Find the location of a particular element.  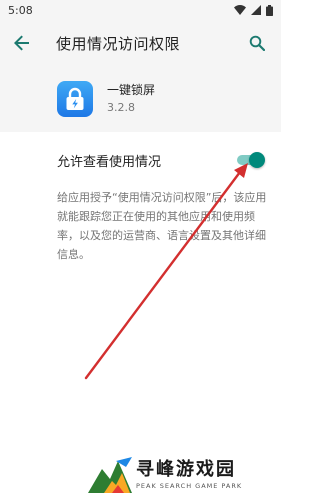

watermark-title: 寻峰游戏园 is located at coordinates (186, 469).